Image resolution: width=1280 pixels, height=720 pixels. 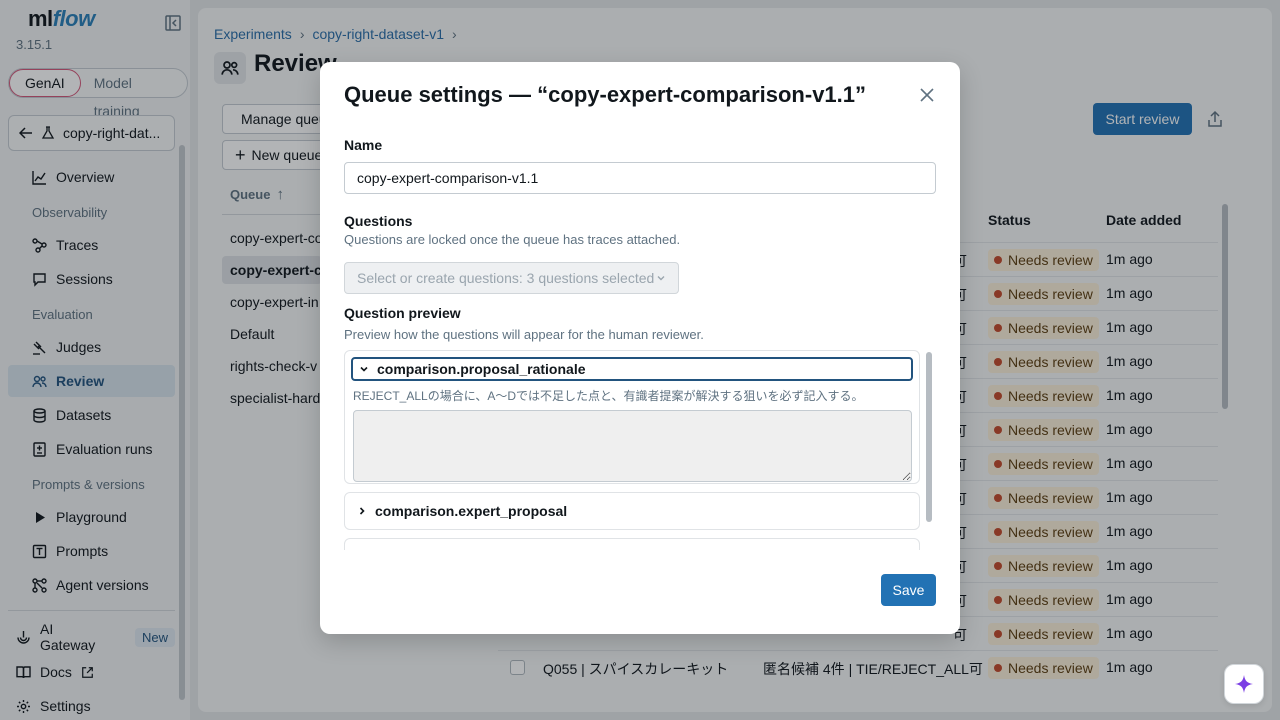 I want to click on question-preview-label: Question preview, so click(x=402, y=313).